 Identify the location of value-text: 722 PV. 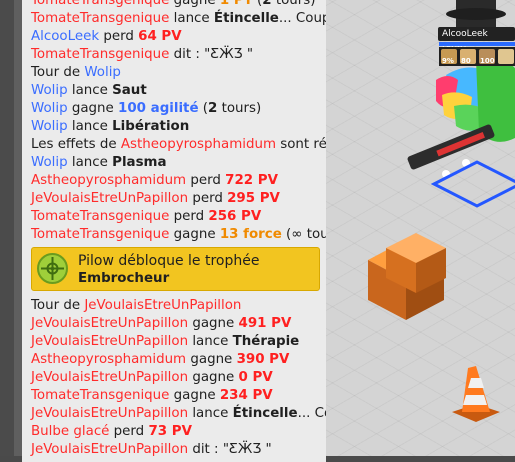
(251, 180).